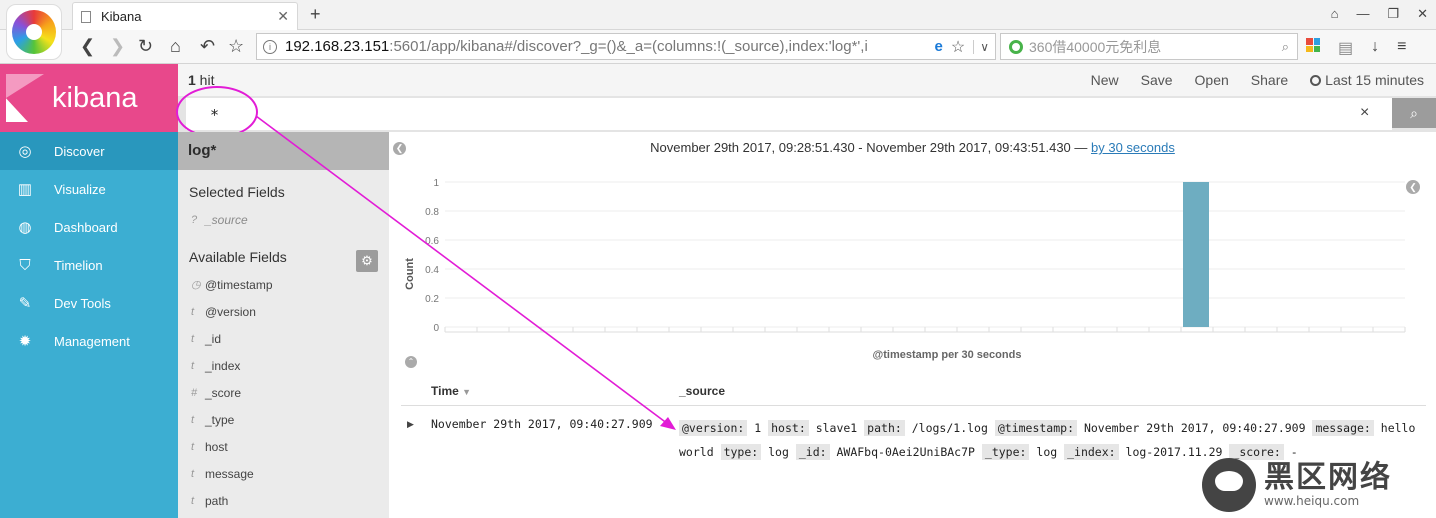 The image size is (1436, 518). Describe the element at coordinates (80, 189) in the screenshot. I see `nav-label: Visualize` at that location.